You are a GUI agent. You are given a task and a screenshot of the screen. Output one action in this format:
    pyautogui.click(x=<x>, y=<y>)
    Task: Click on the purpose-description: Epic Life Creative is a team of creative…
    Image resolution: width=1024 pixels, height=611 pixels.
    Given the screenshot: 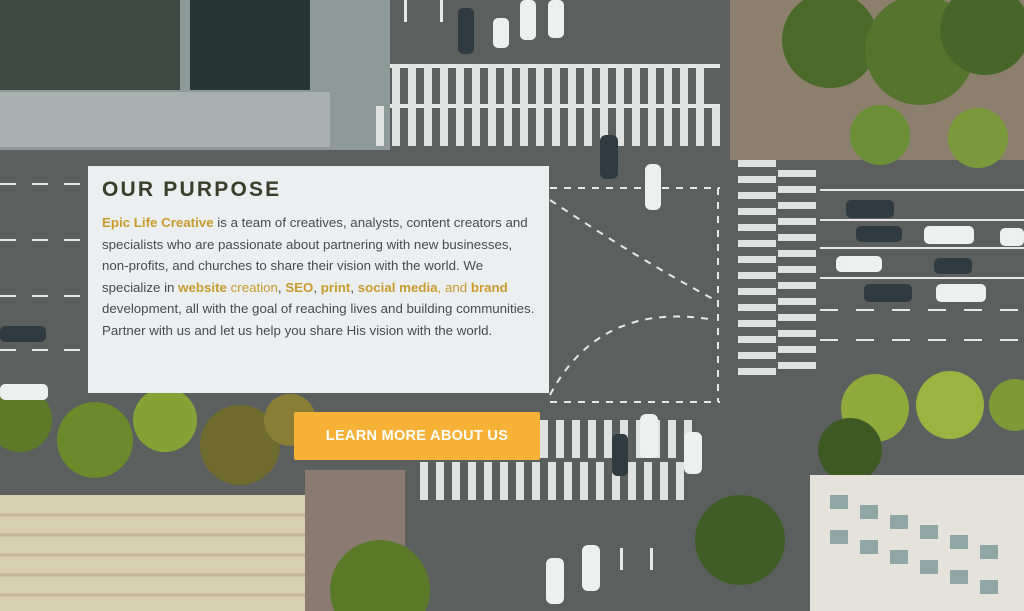 What is the action you would take?
    pyautogui.click(x=318, y=277)
    